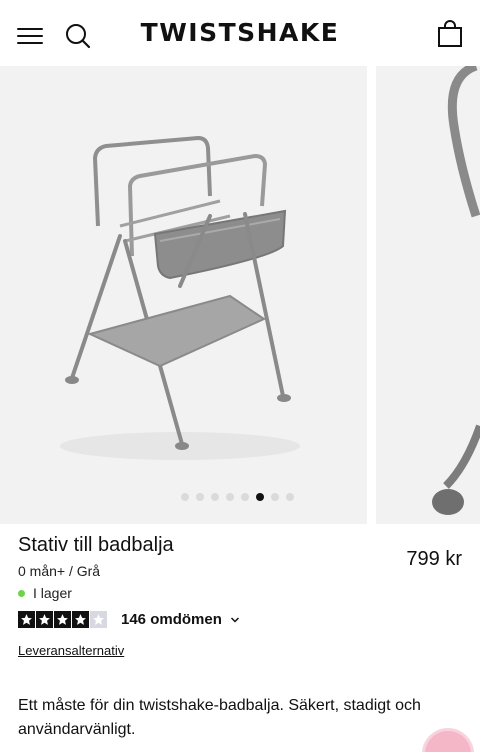 This screenshot has width=480, height=752. What do you see at coordinates (21, 593) in the screenshot?
I see `in-stock-dot-icon` at bounding box center [21, 593].